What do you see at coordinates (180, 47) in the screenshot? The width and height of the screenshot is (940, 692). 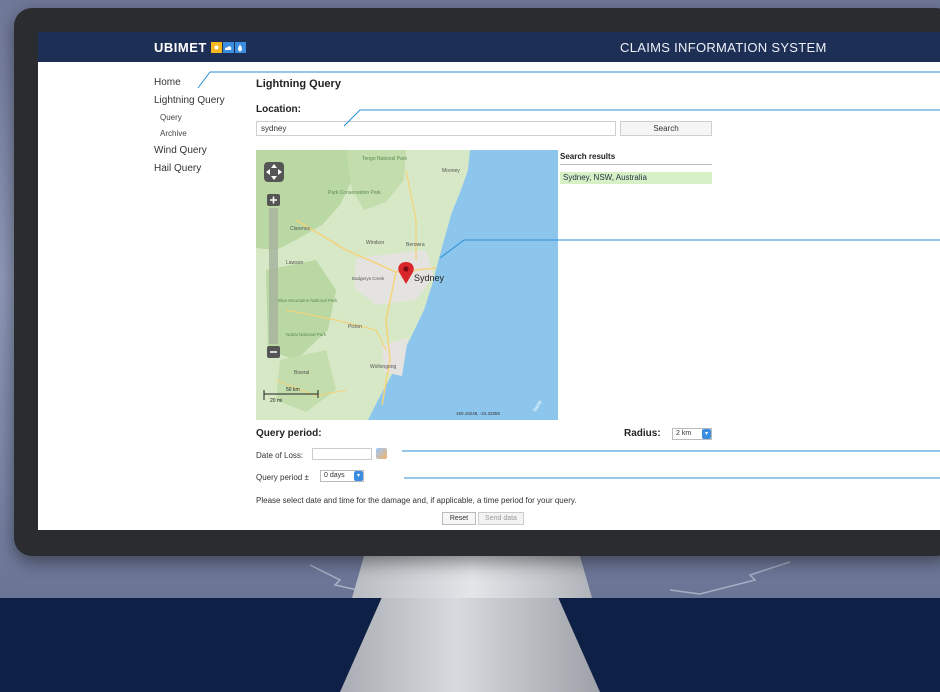 I see `brand-name: UBIMET` at bounding box center [180, 47].